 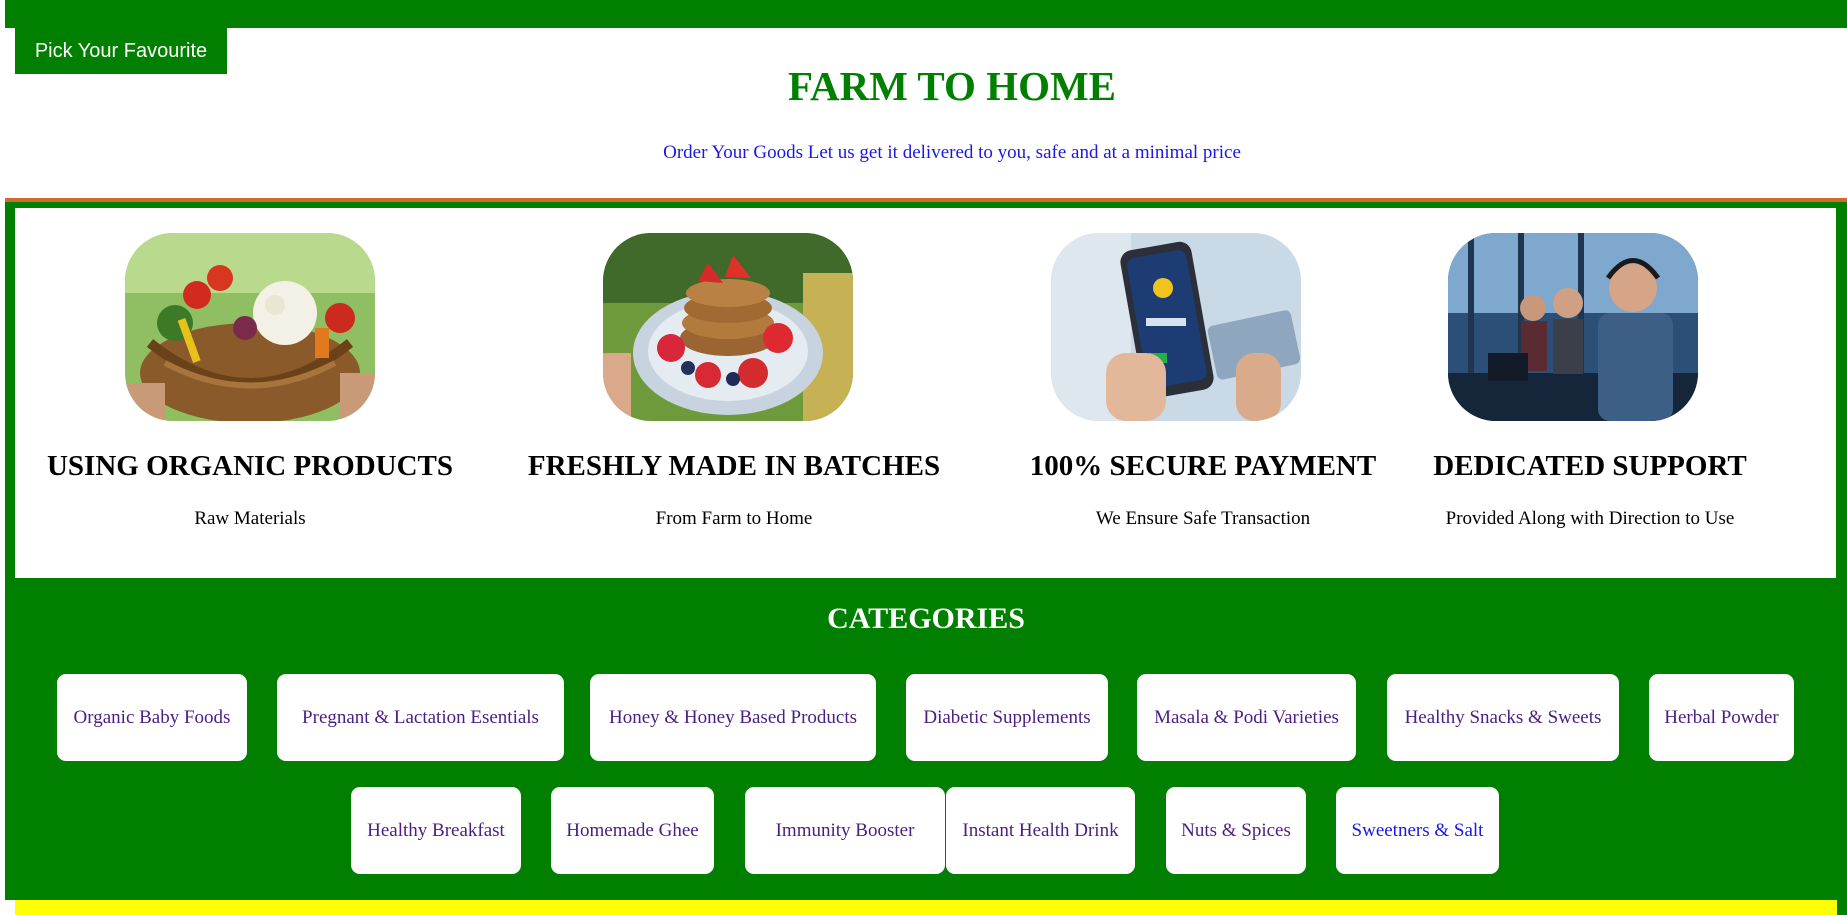 What do you see at coordinates (1040, 830) in the screenshot?
I see `category-instant-health-drink: Instant Health Drink` at bounding box center [1040, 830].